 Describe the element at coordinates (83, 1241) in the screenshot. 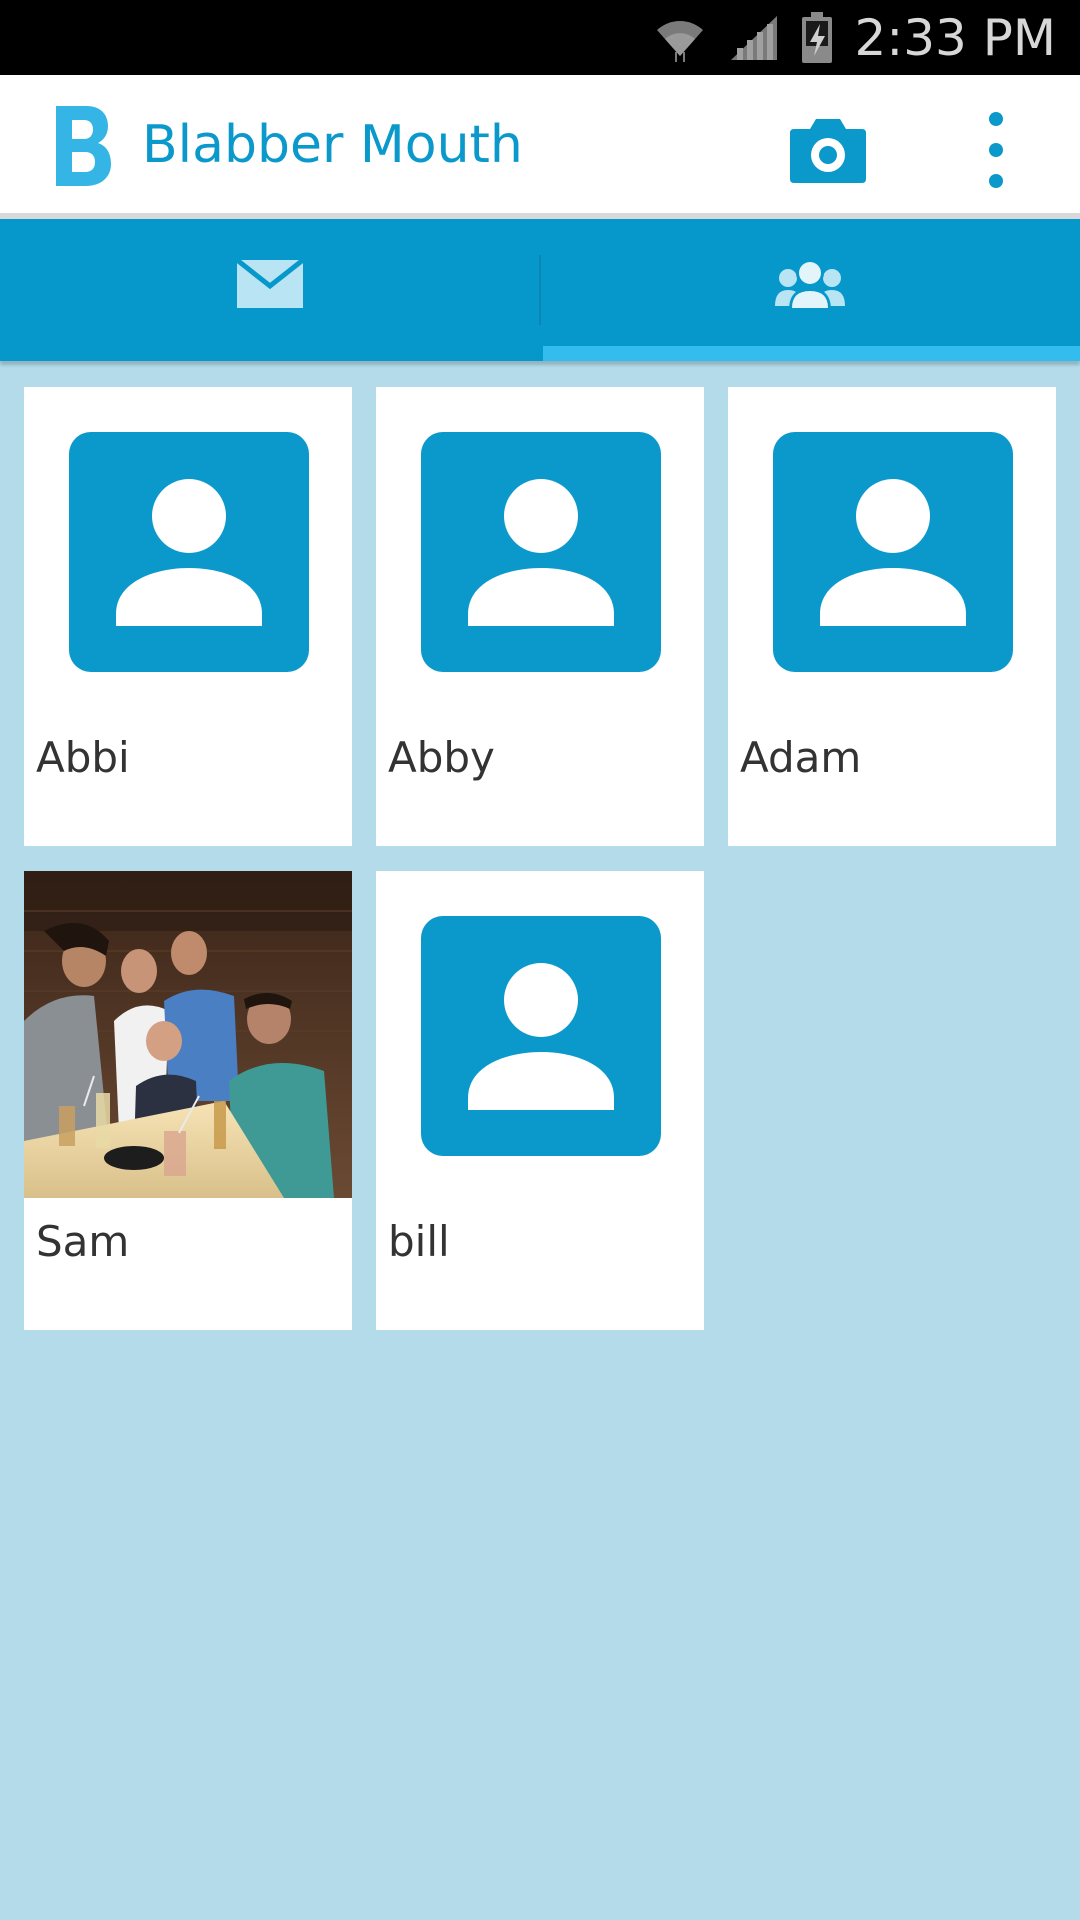

I see `contact-name: Sam` at that location.